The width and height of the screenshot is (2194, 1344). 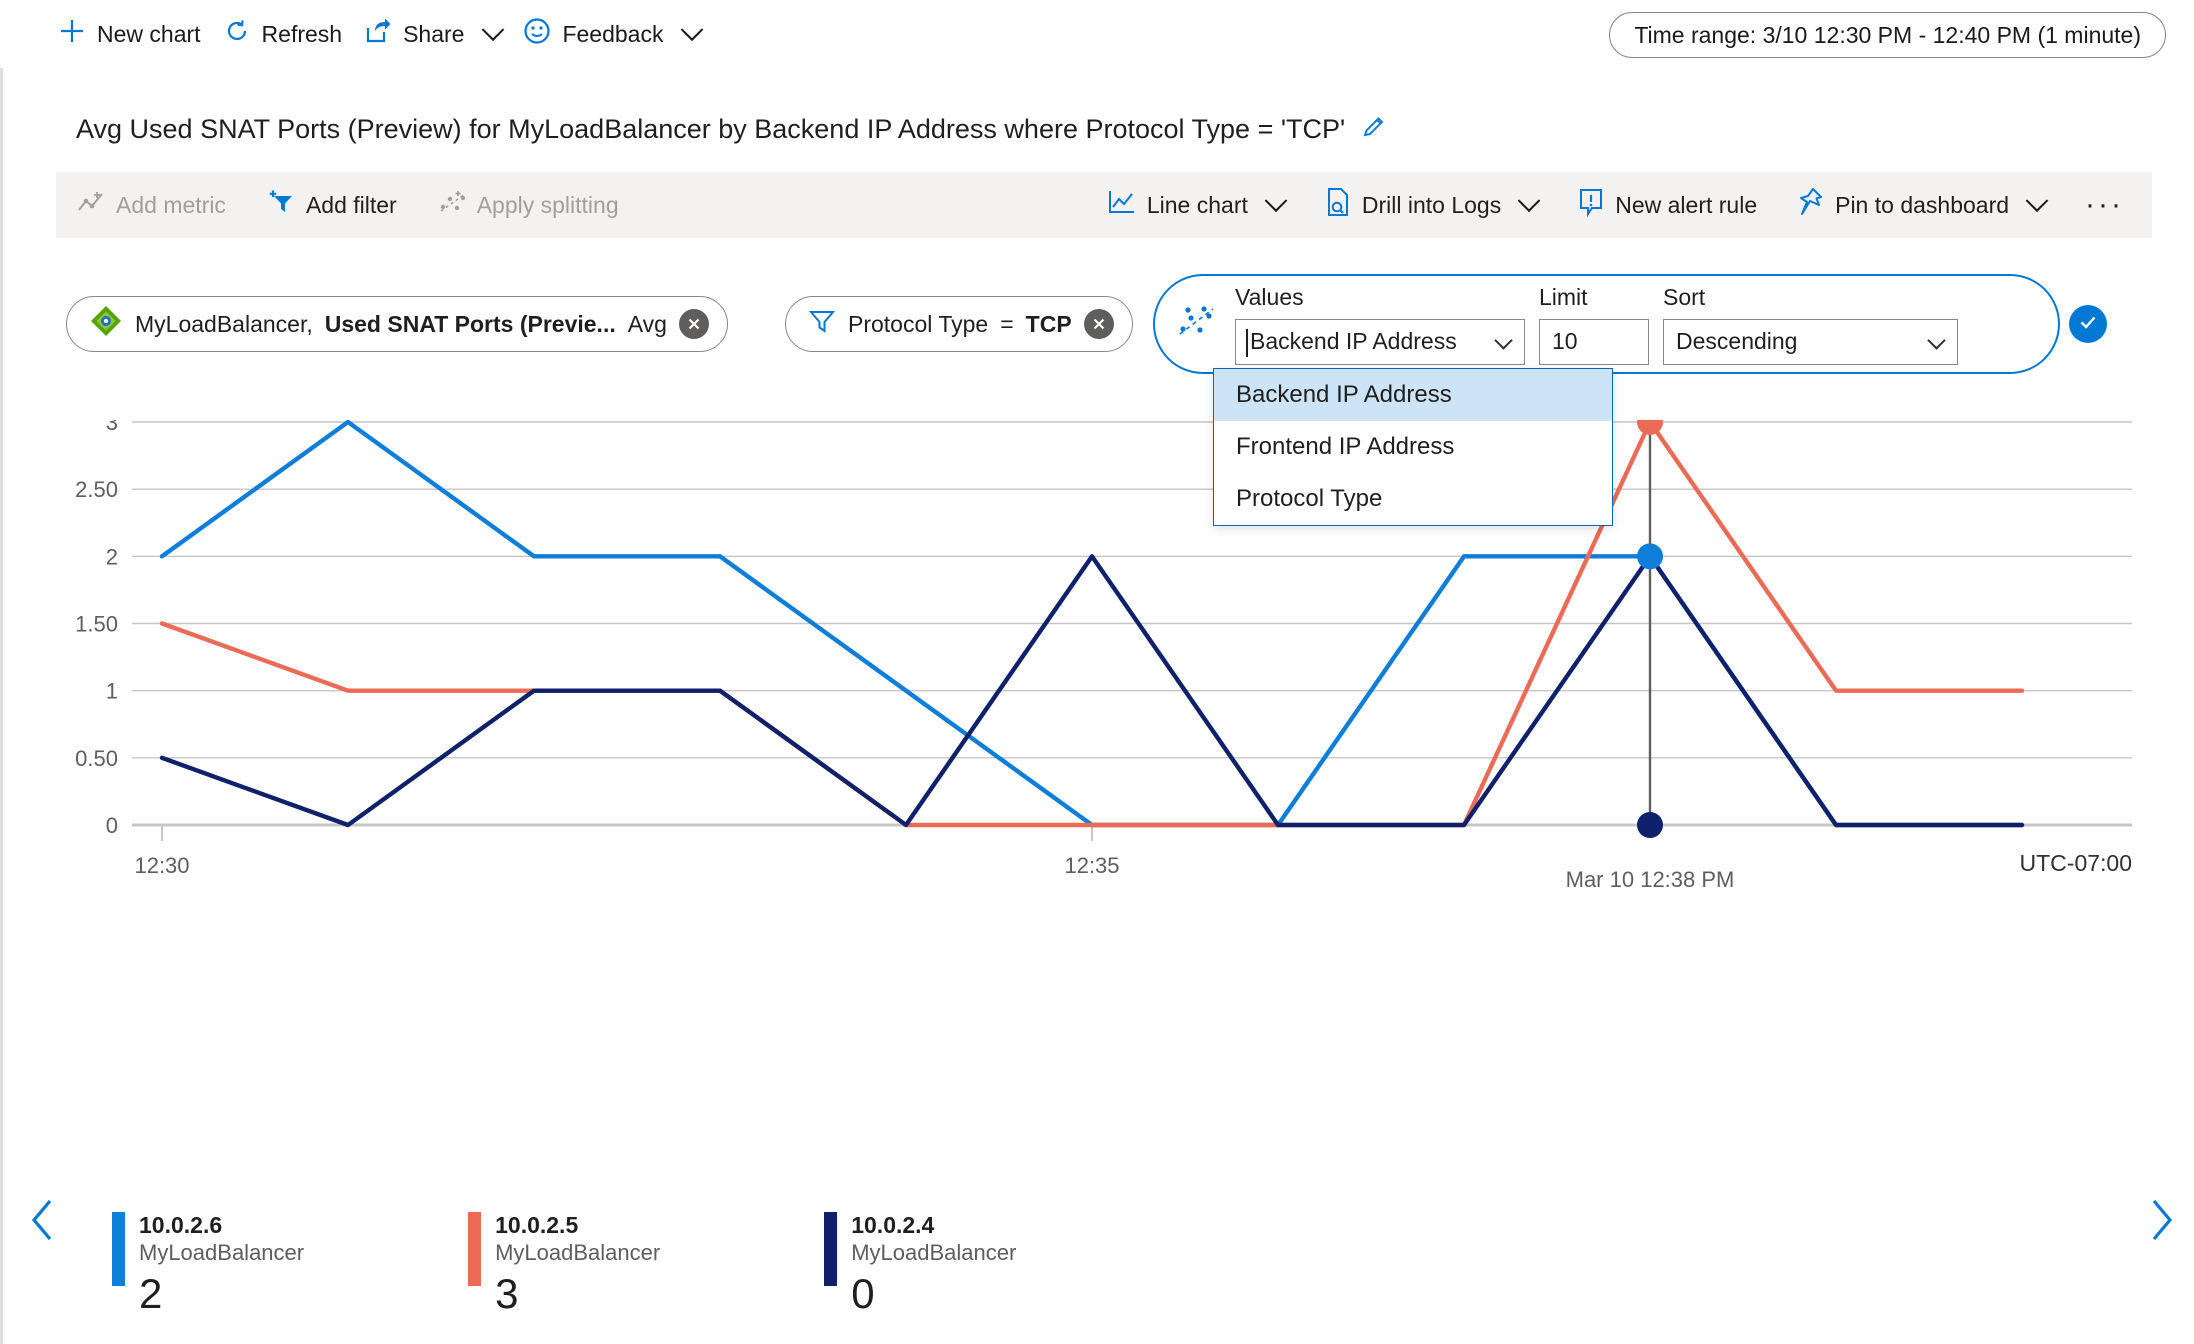 I want to click on metric-icon, so click(x=91, y=205).